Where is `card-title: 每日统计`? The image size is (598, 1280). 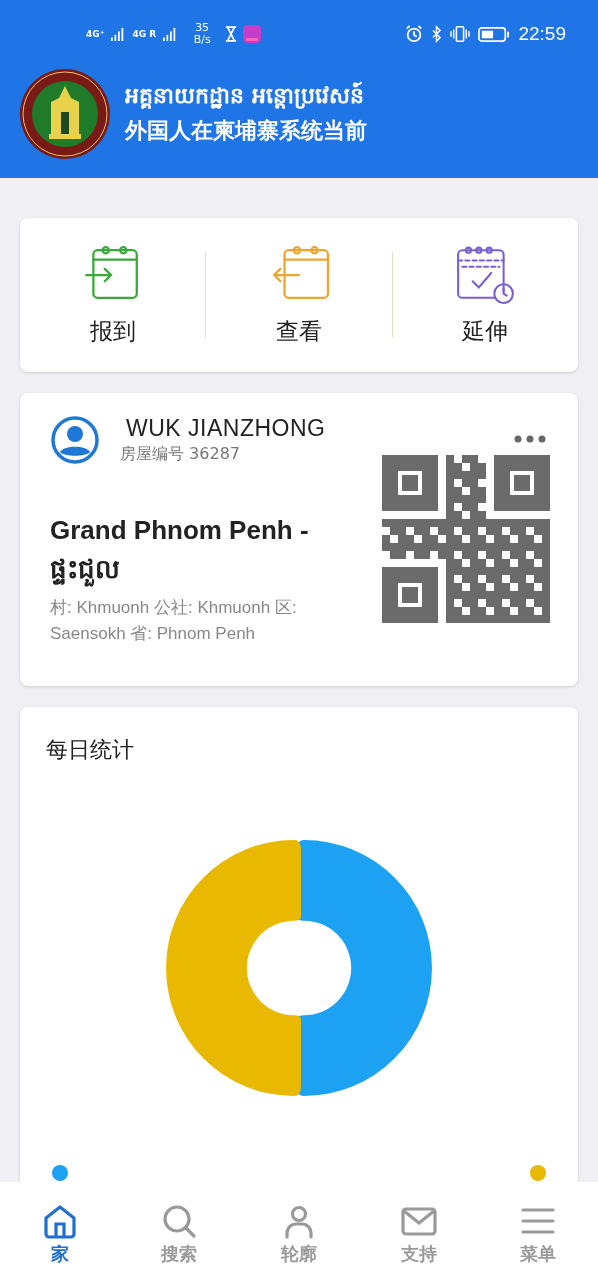
card-title: 每日统计 is located at coordinates (90, 750).